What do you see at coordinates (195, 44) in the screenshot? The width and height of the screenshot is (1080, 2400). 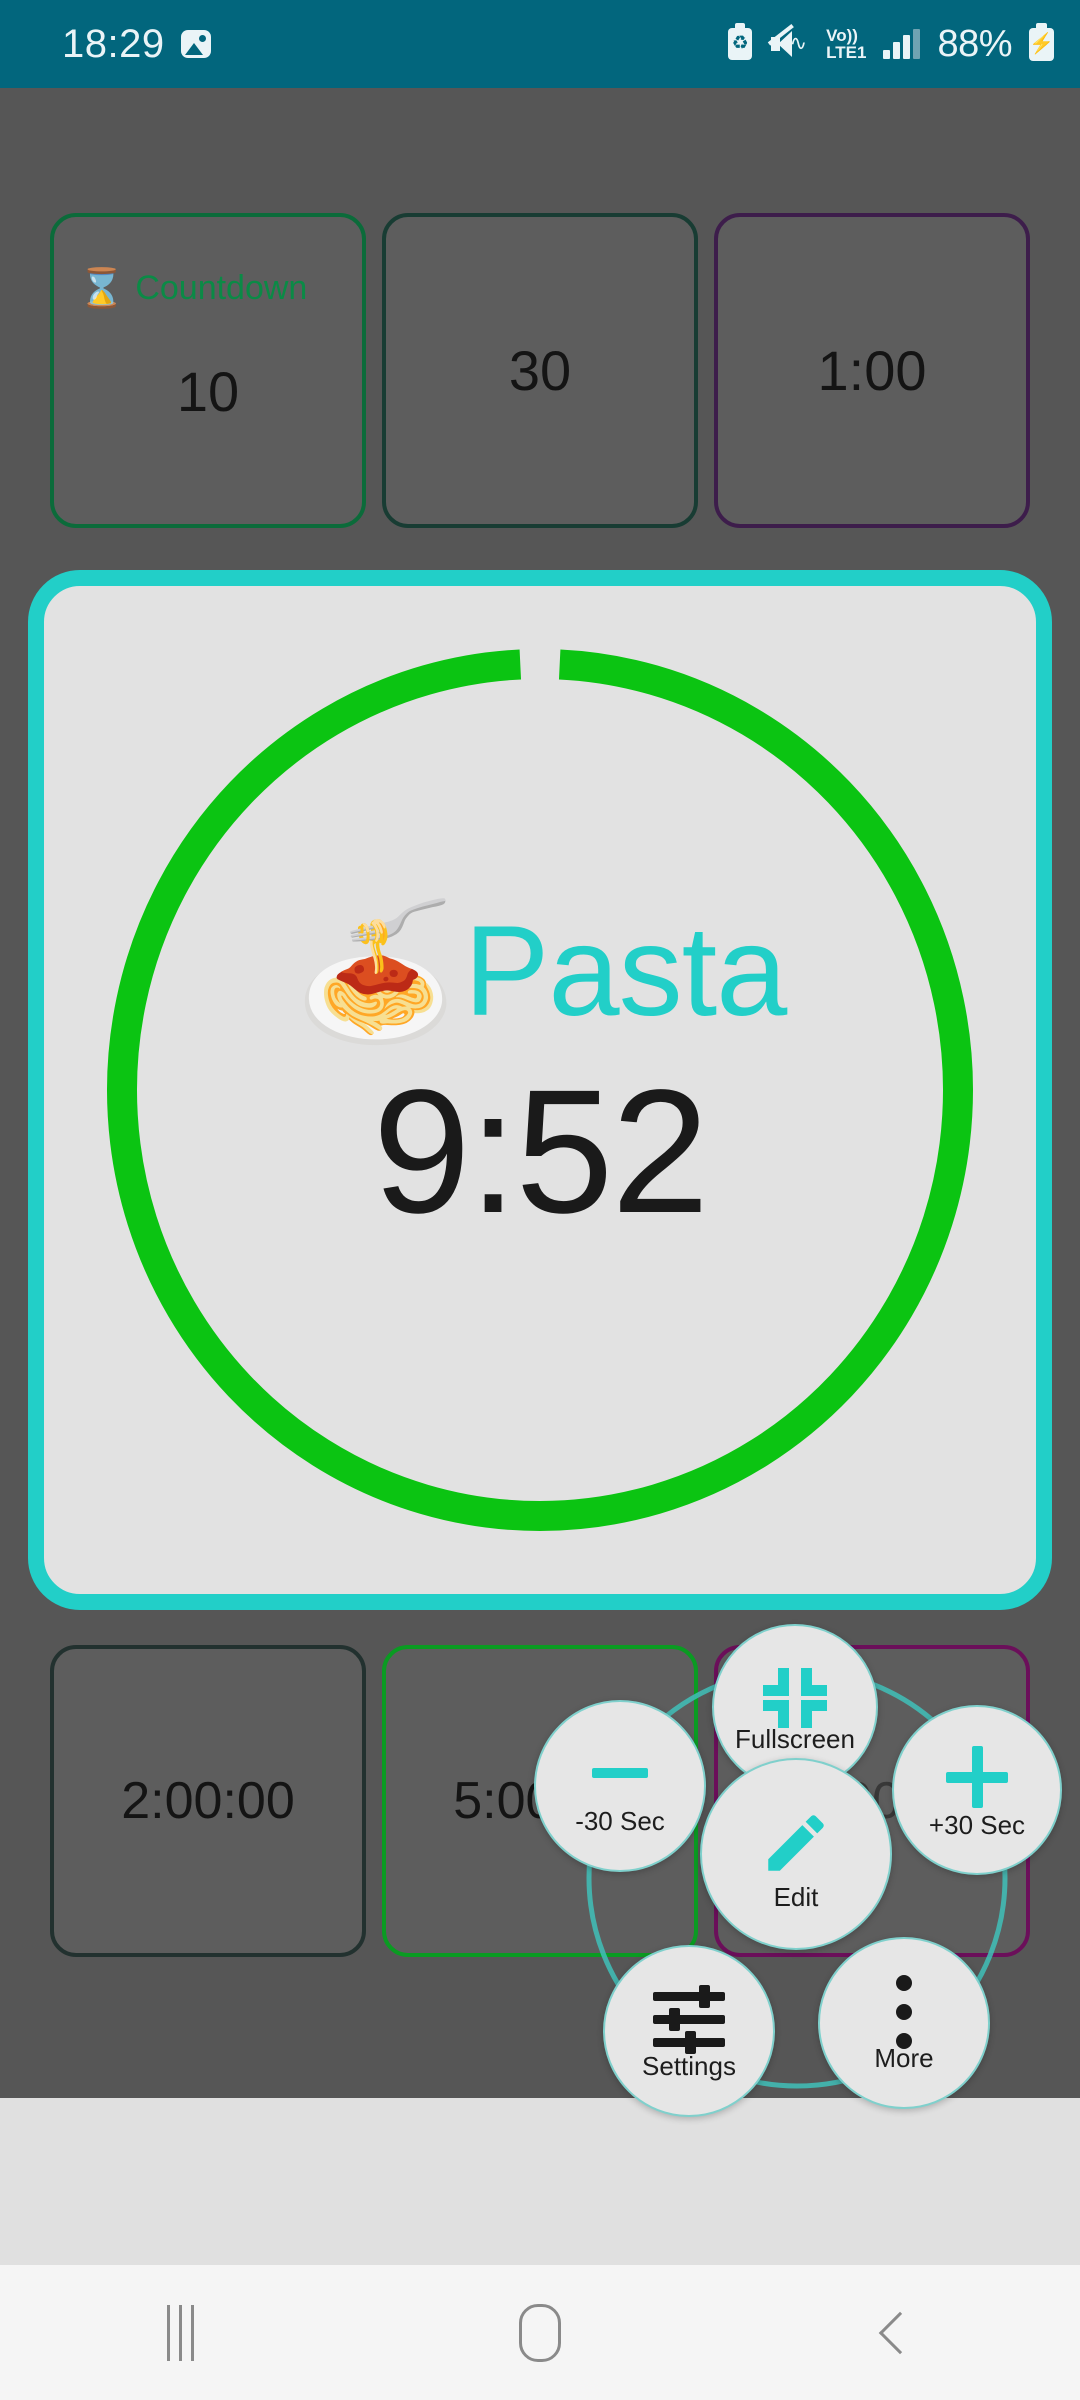 I see `gallery-icon` at bounding box center [195, 44].